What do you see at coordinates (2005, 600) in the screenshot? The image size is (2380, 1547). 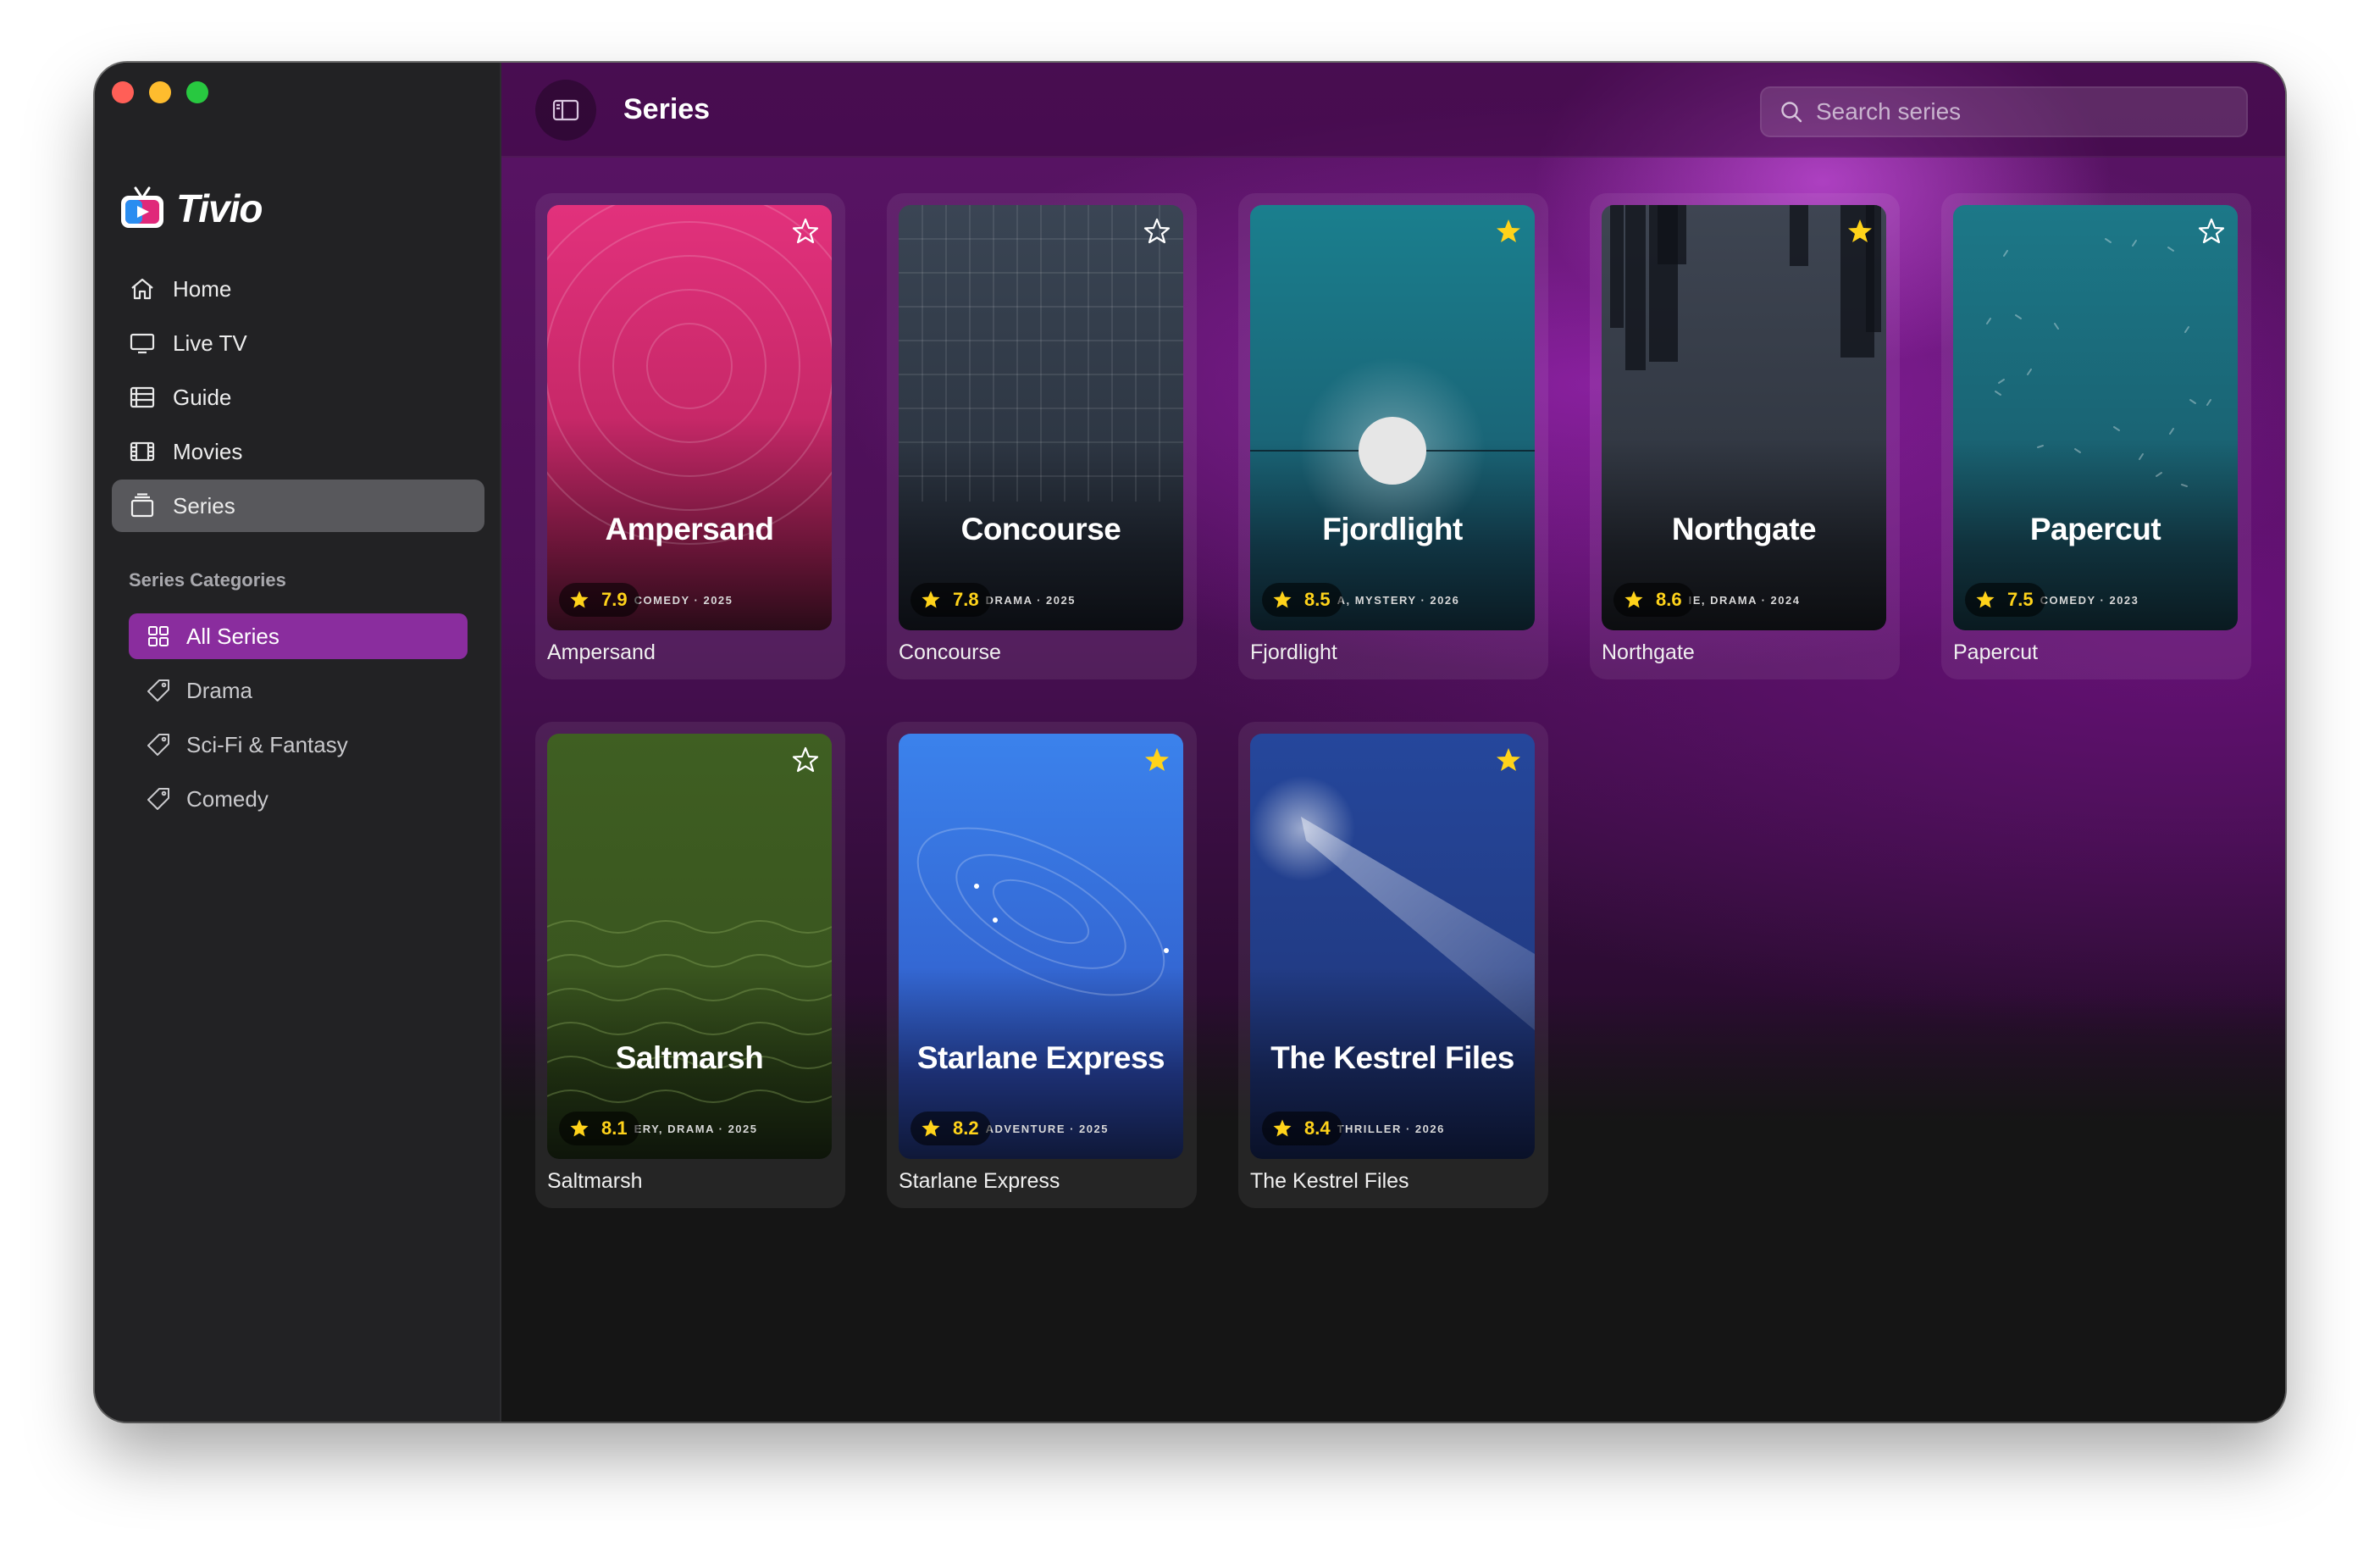 I see `rating-badge: 7.5` at bounding box center [2005, 600].